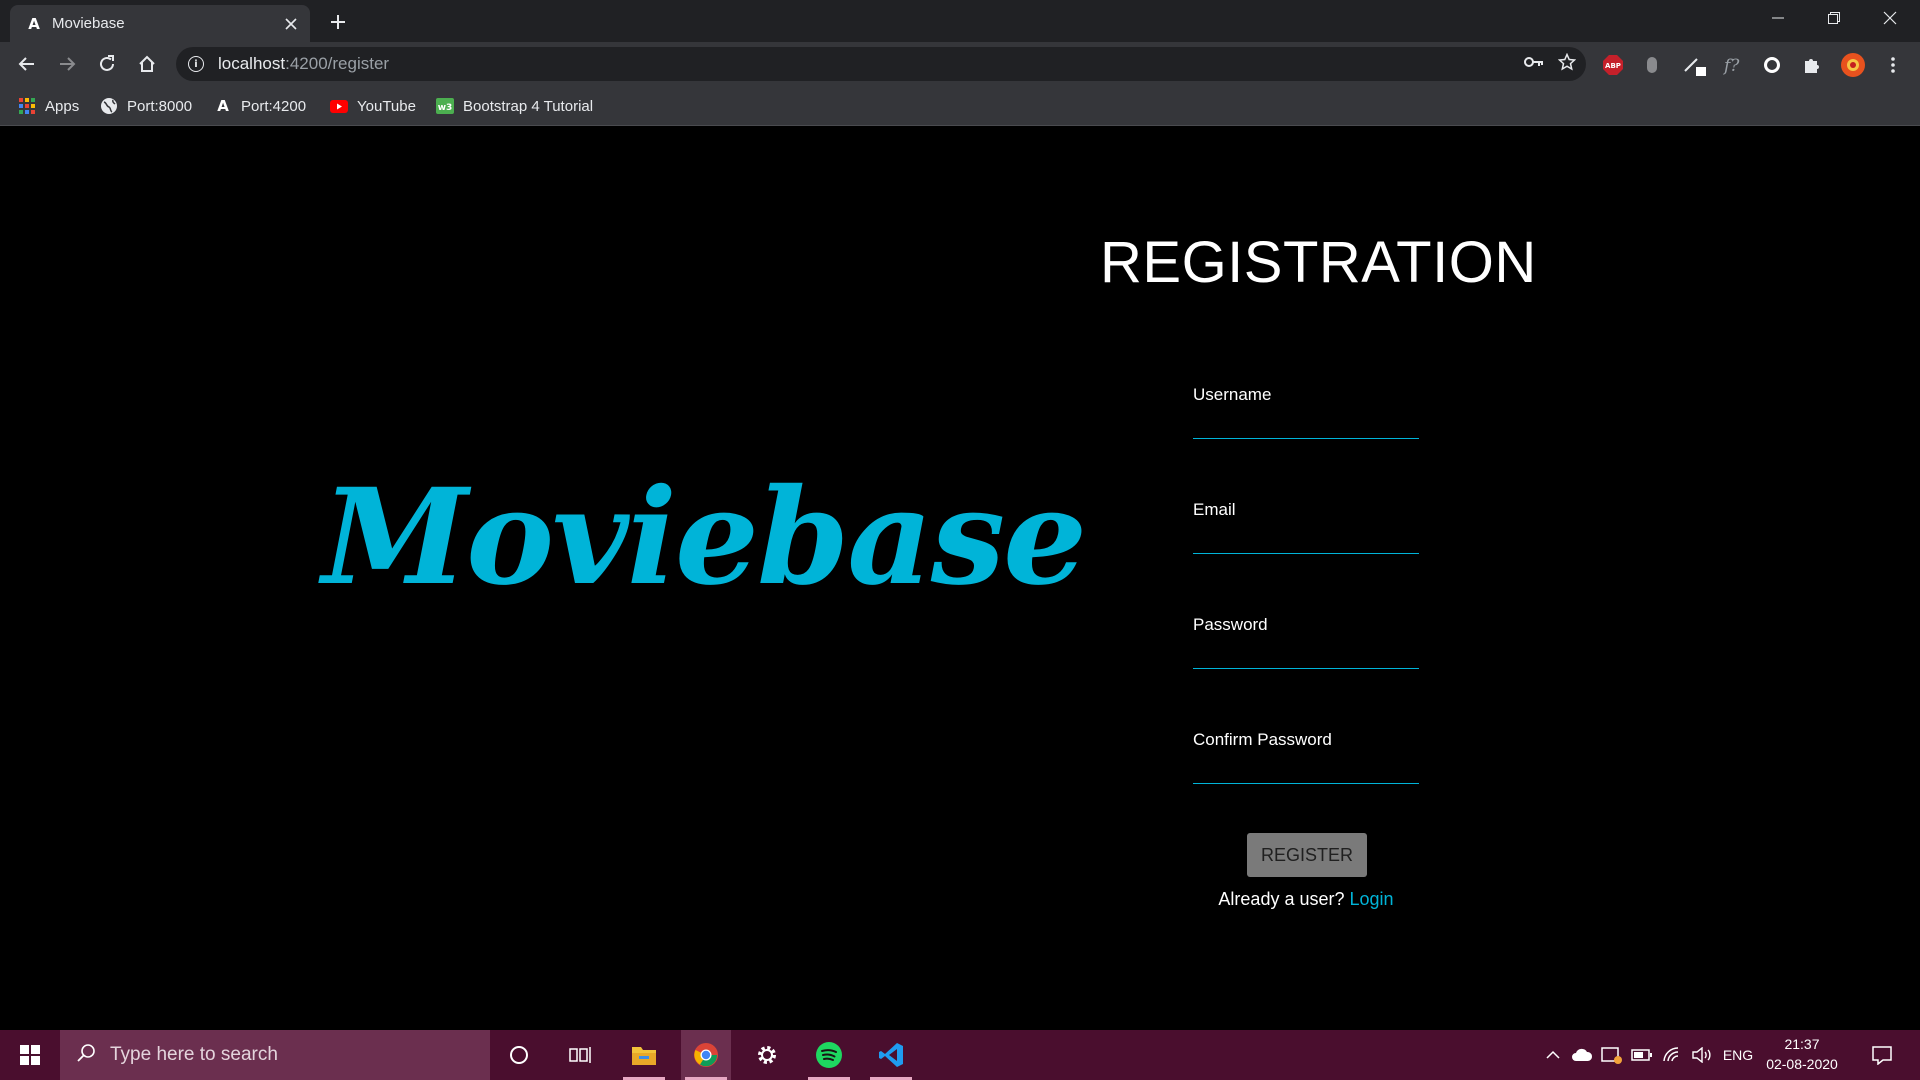 The image size is (1920, 1080). What do you see at coordinates (274, 106) in the screenshot?
I see `bookmark-label: Port:4200` at bounding box center [274, 106].